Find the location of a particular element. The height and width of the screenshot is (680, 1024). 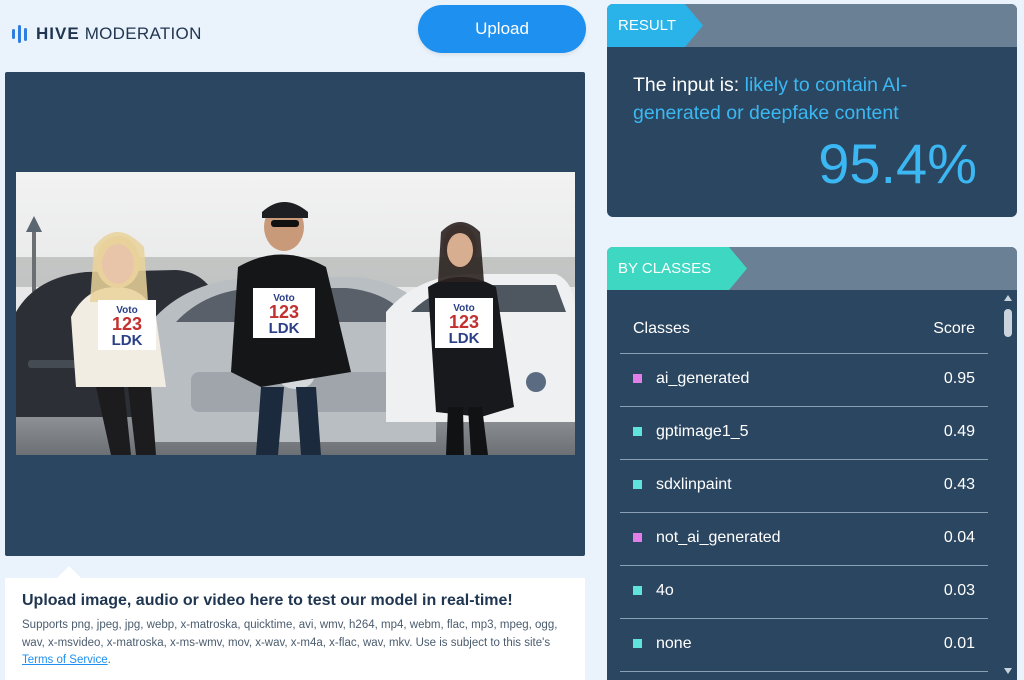

class-name: 4o is located at coordinates (665, 590).